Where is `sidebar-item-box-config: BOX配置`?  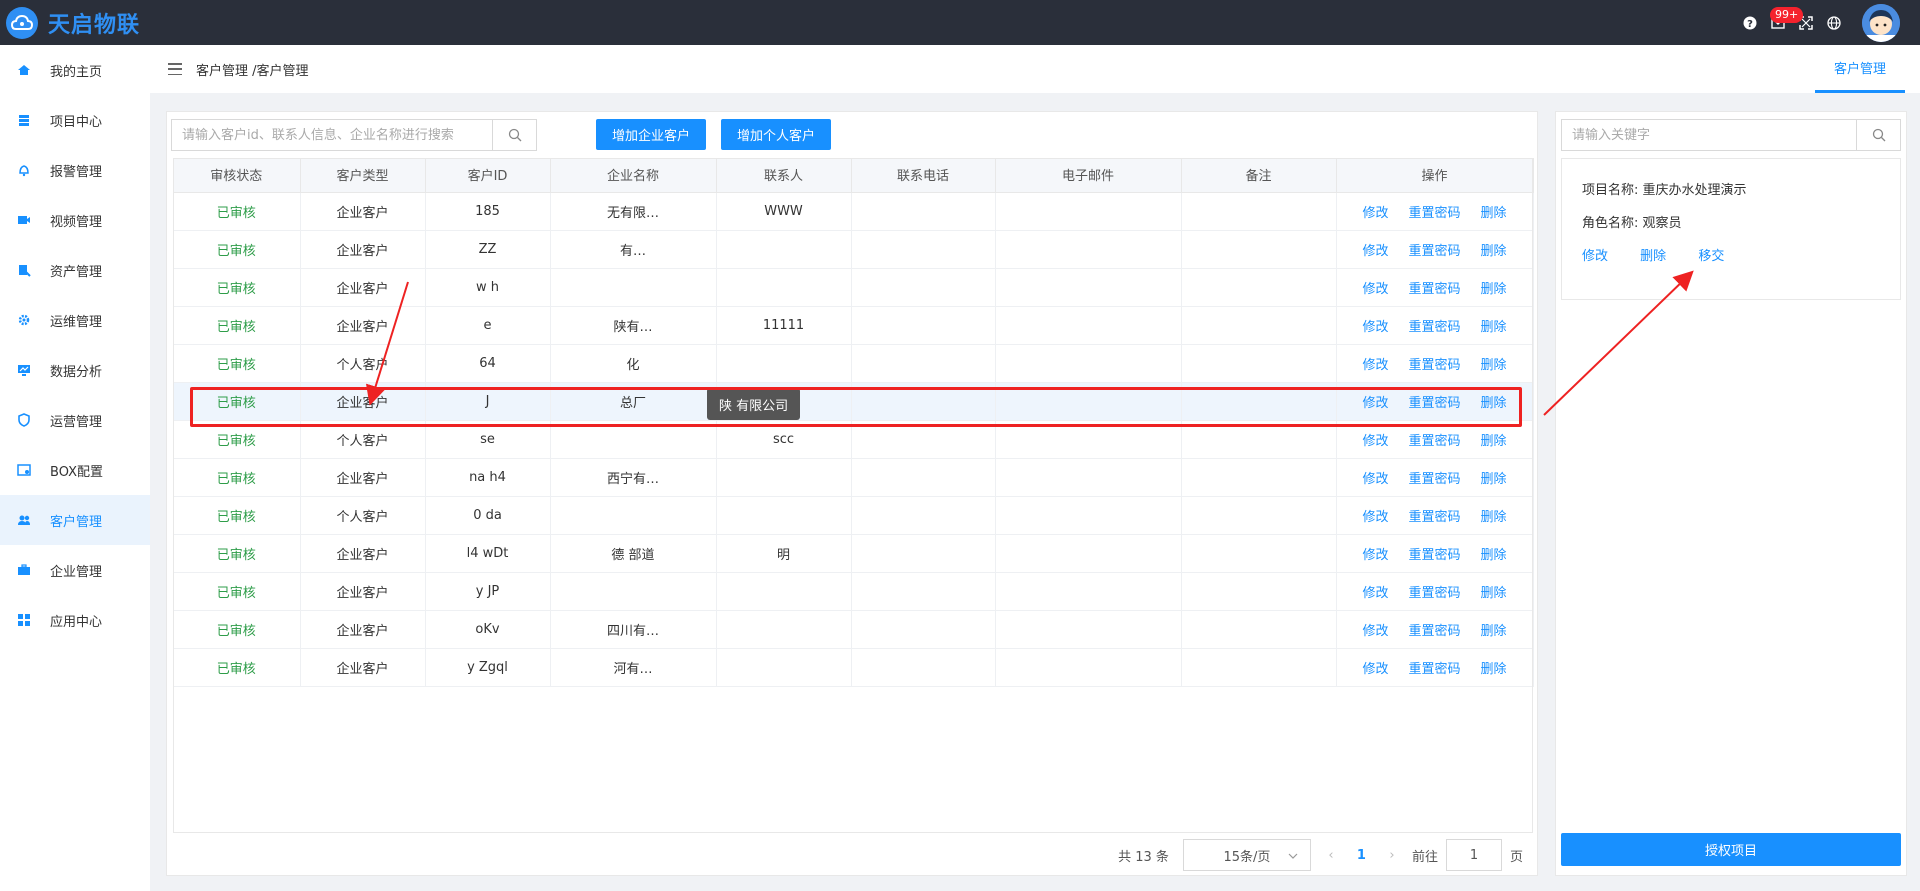 sidebar-item-box-config: BOX配置 is located at coordinates (75, 470).